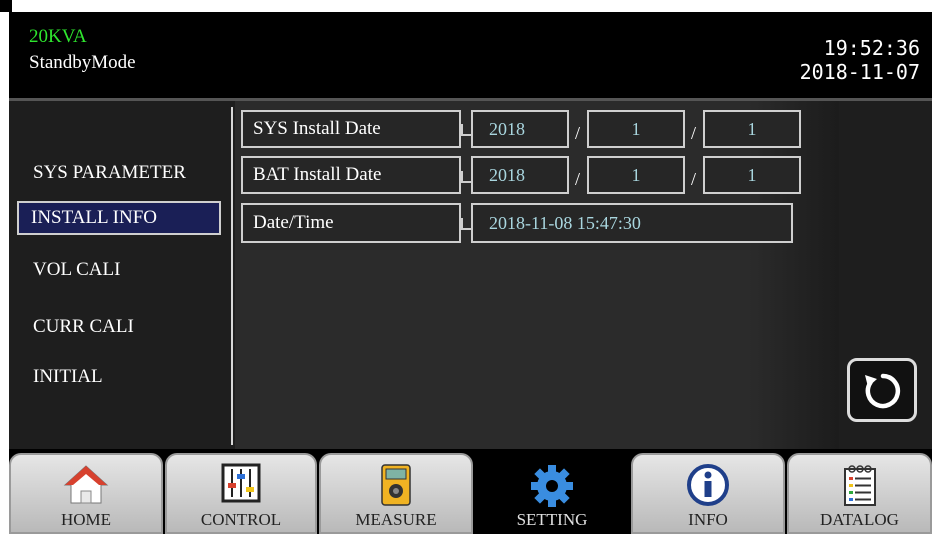 The height and width of the screenshot is (534, 932). Describe the element at coordinates (636, 175) in the screenshot. I see `bat-install-month: 1` at that location.